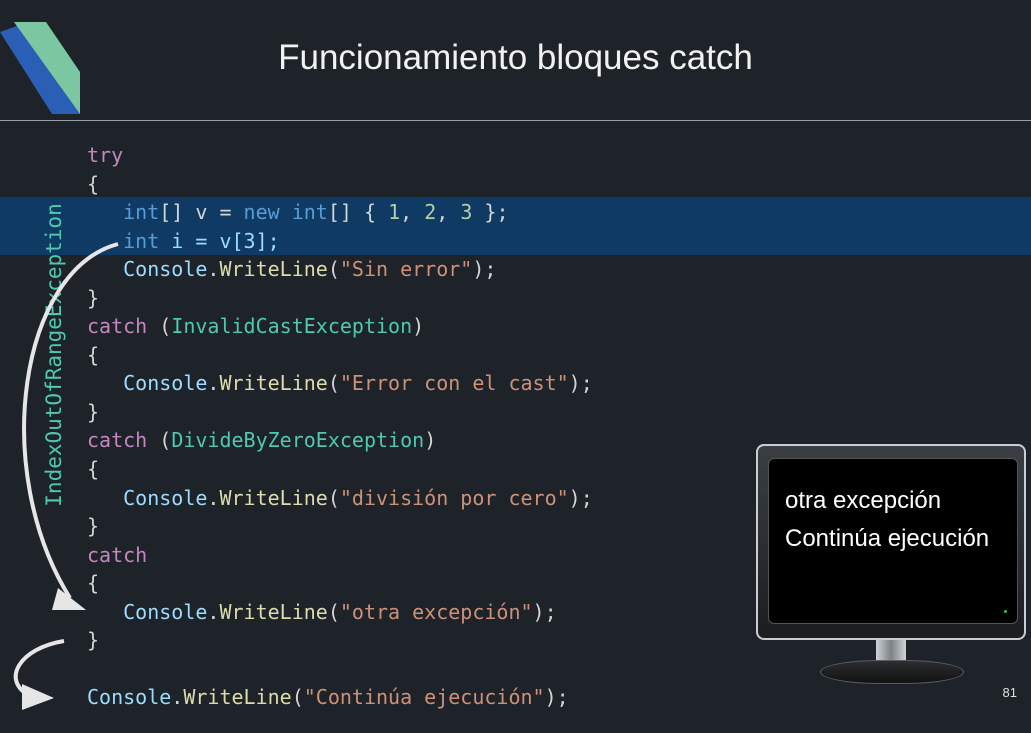  I want to click on code-line-catch-invalid: catch (InvalidCastException), so click(256, 326).